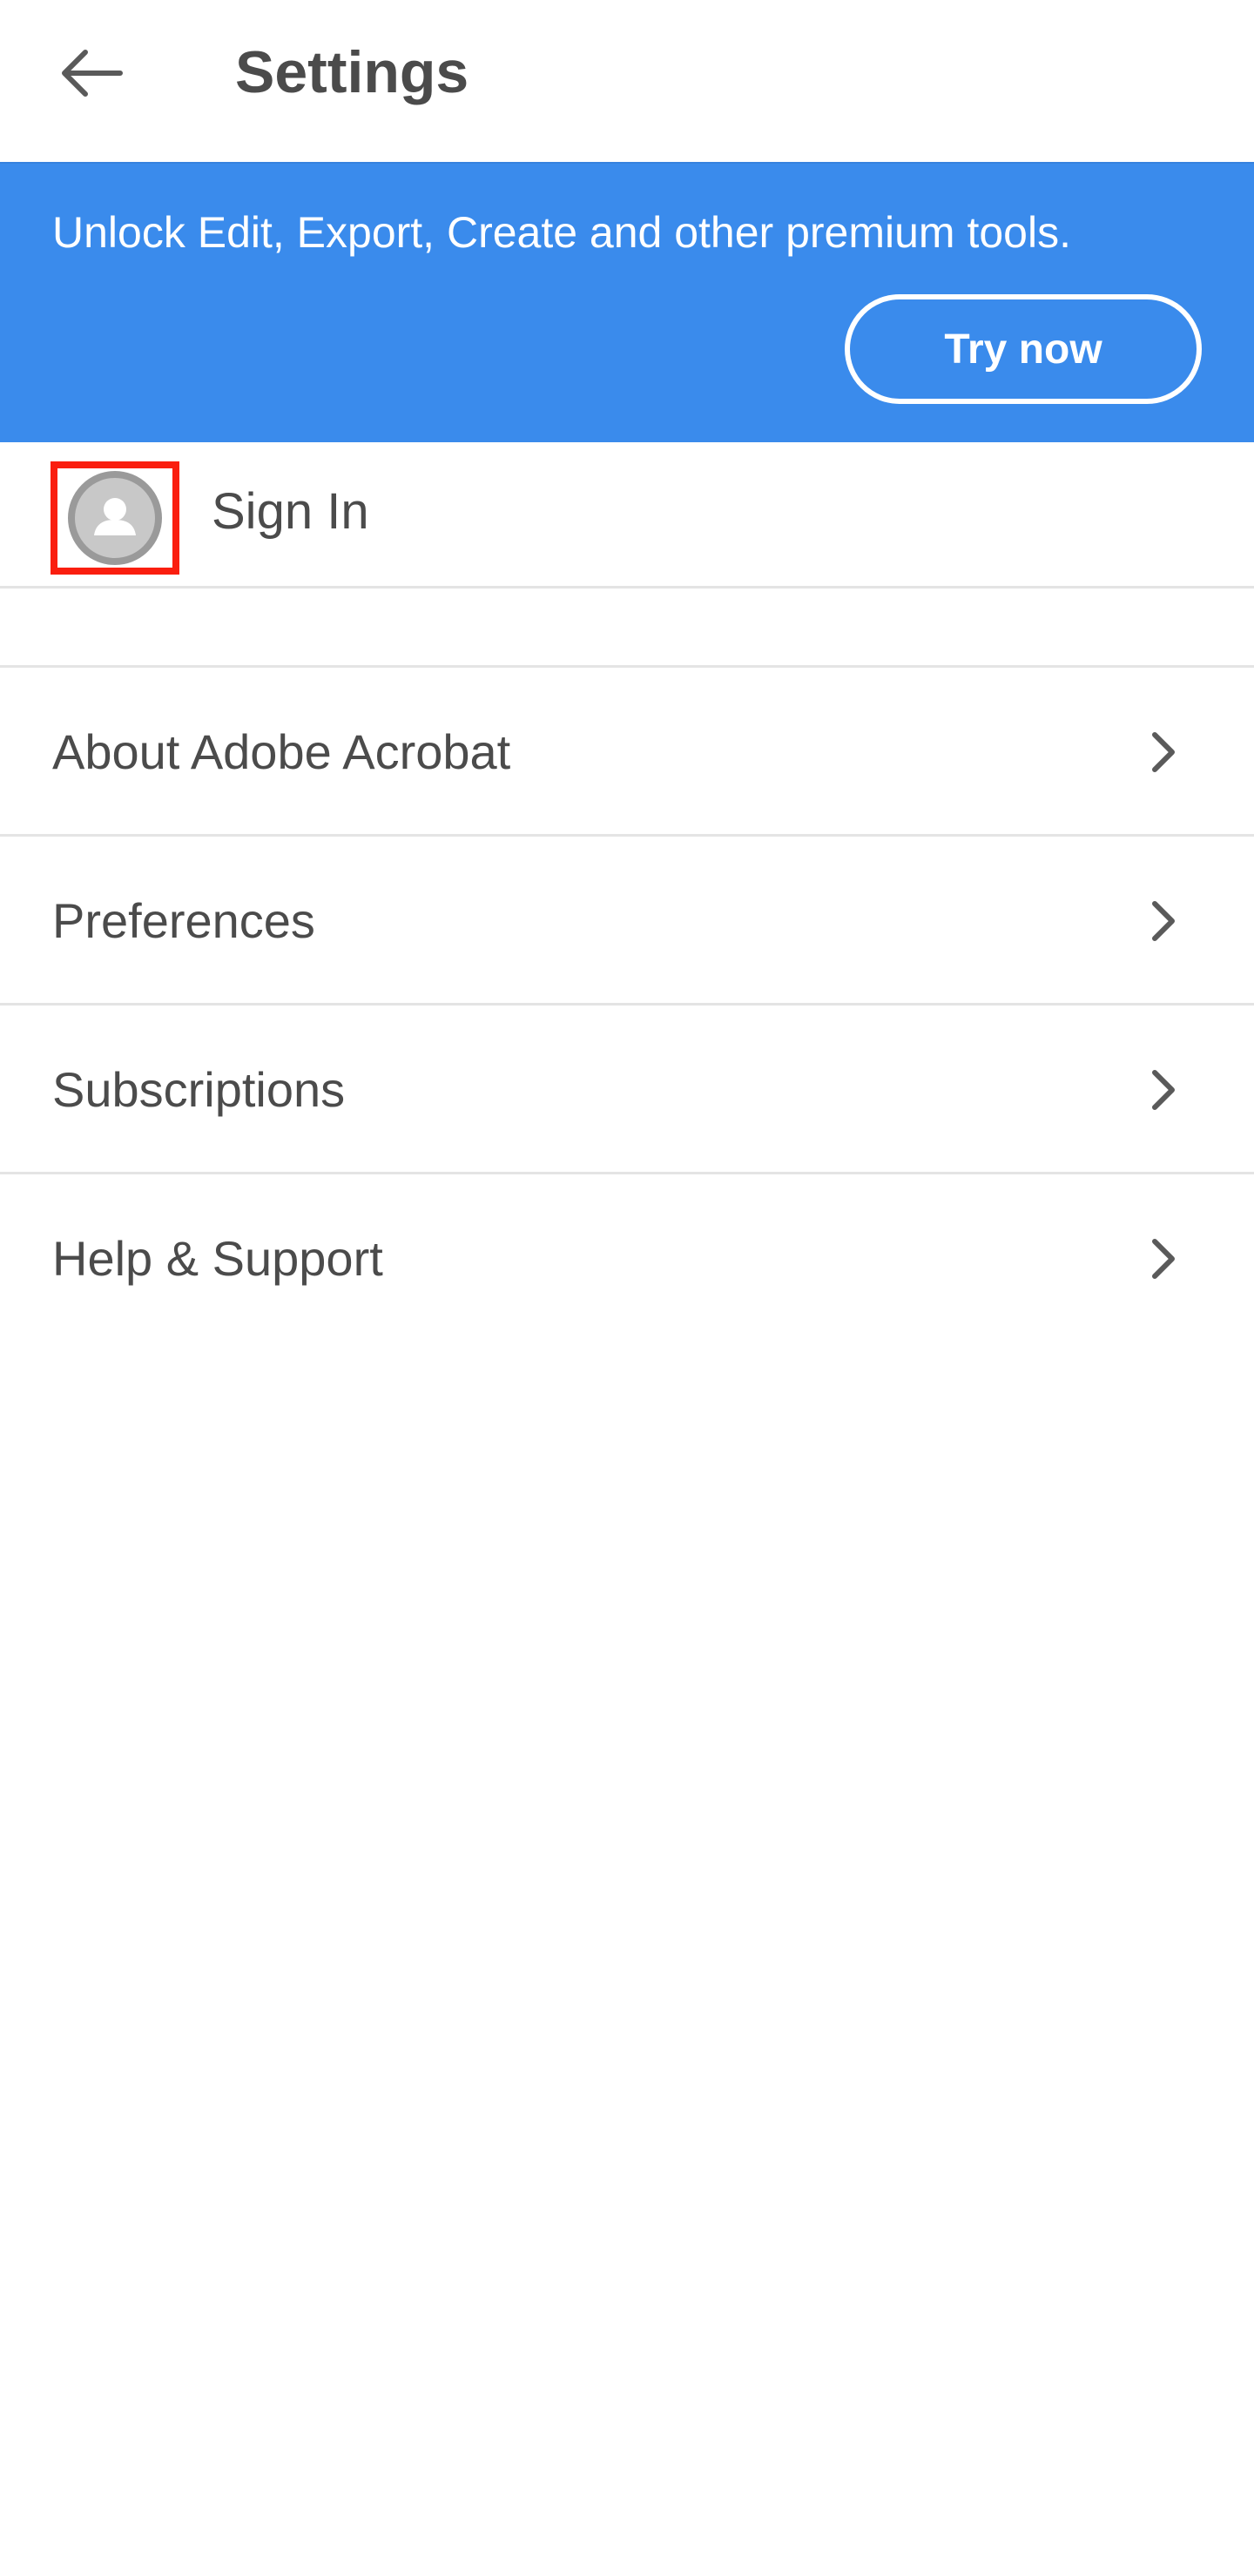 This screenshot has height=2576, width=1254. What do you see at coordinates (627, 752) in the screenshot?
I see `menu-item-about: About Adobe Acrobat` at bounding box center [627, 752].